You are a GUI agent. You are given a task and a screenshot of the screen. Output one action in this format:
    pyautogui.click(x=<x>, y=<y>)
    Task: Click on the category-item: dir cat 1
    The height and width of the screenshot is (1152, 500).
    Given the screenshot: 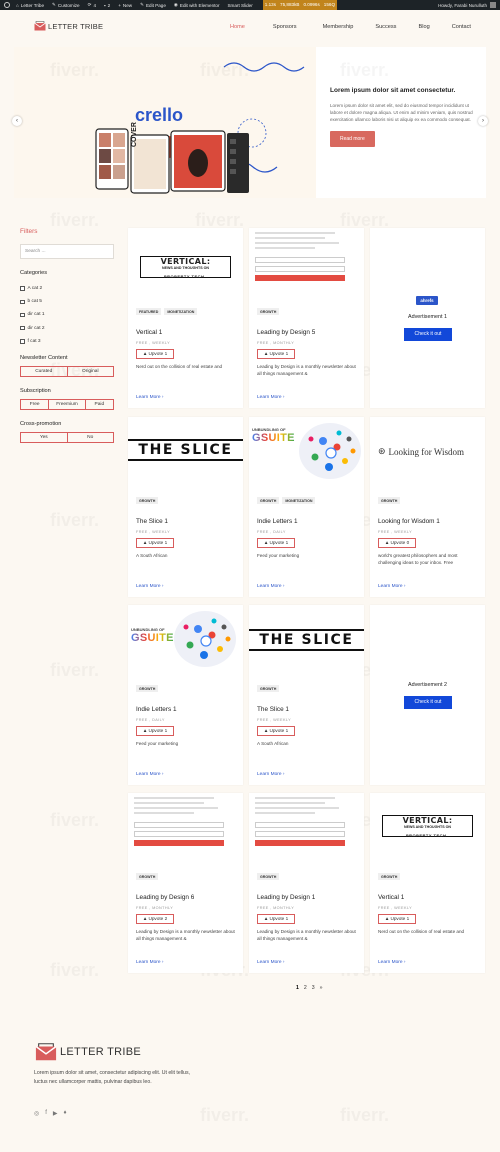 What is the action you would take?
    pyautogui.click(x=67, y=314)
    